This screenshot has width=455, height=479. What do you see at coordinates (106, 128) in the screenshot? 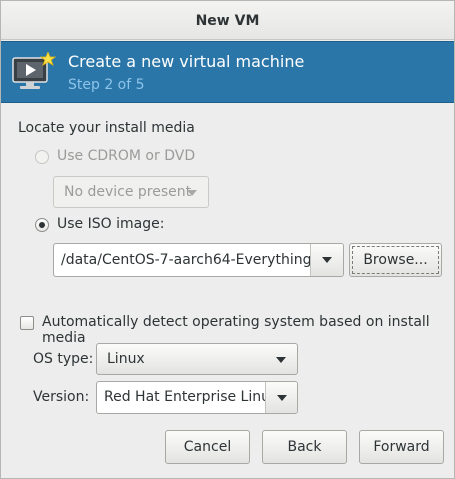
I see `install-media-label: Locate your install media` at bounding box center [106, 128].